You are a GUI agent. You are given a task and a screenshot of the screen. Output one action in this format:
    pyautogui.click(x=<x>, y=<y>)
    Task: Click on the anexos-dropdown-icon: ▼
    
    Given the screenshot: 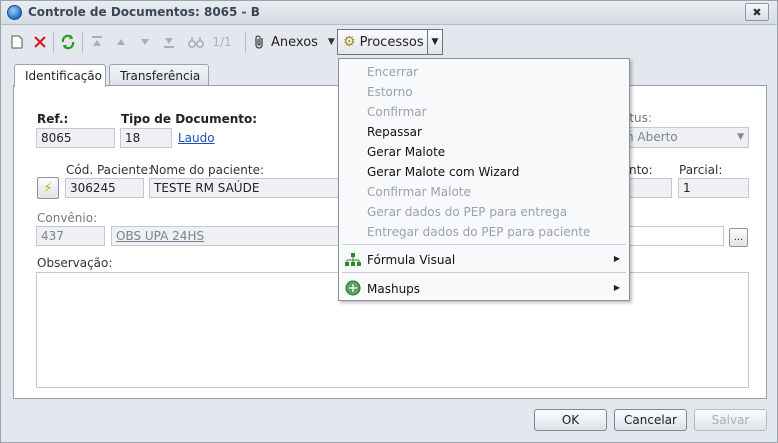 What is the action you would take?
    pyautogui.click(x=331, y=42)
    